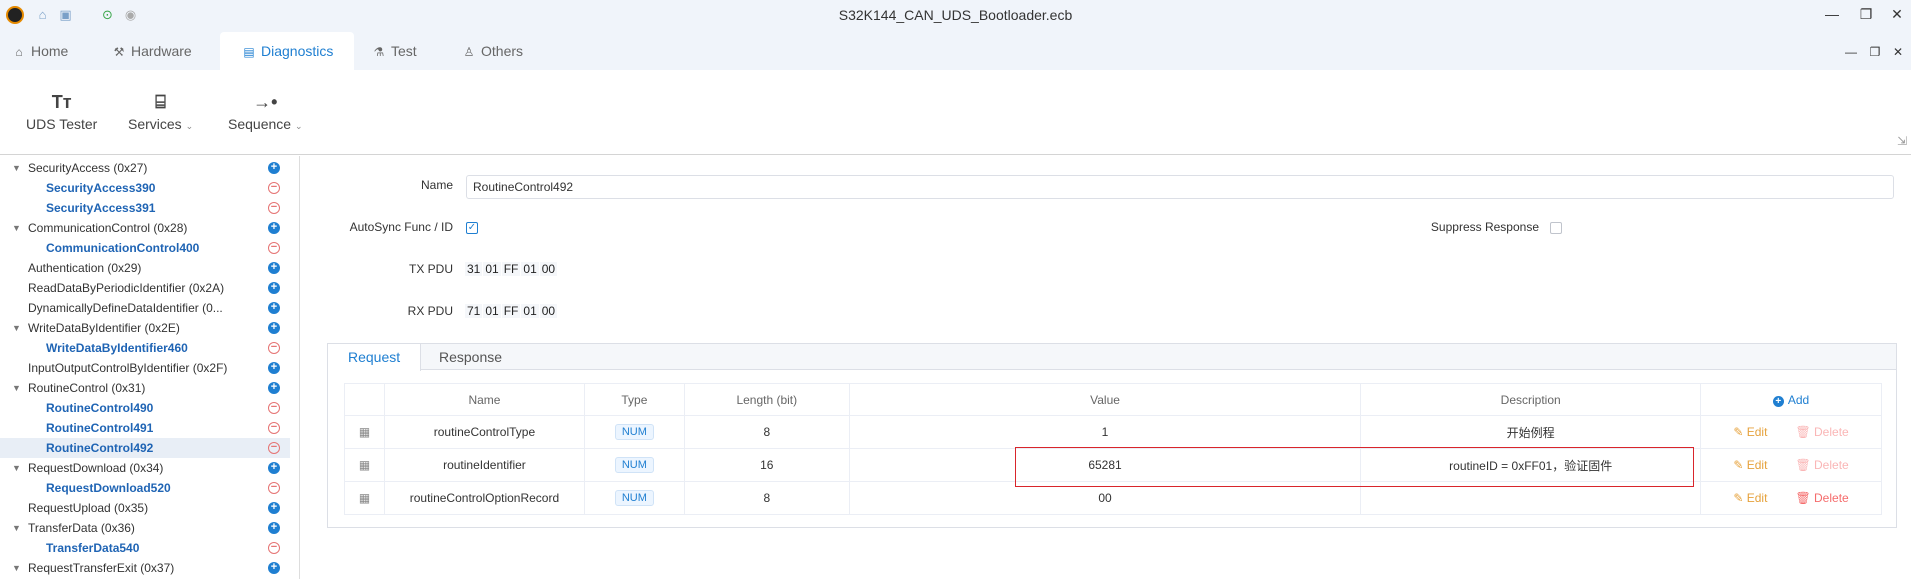 This screenshot has width=1911, height=579. I want to click on plus-icon: +, so click(1778, 401).